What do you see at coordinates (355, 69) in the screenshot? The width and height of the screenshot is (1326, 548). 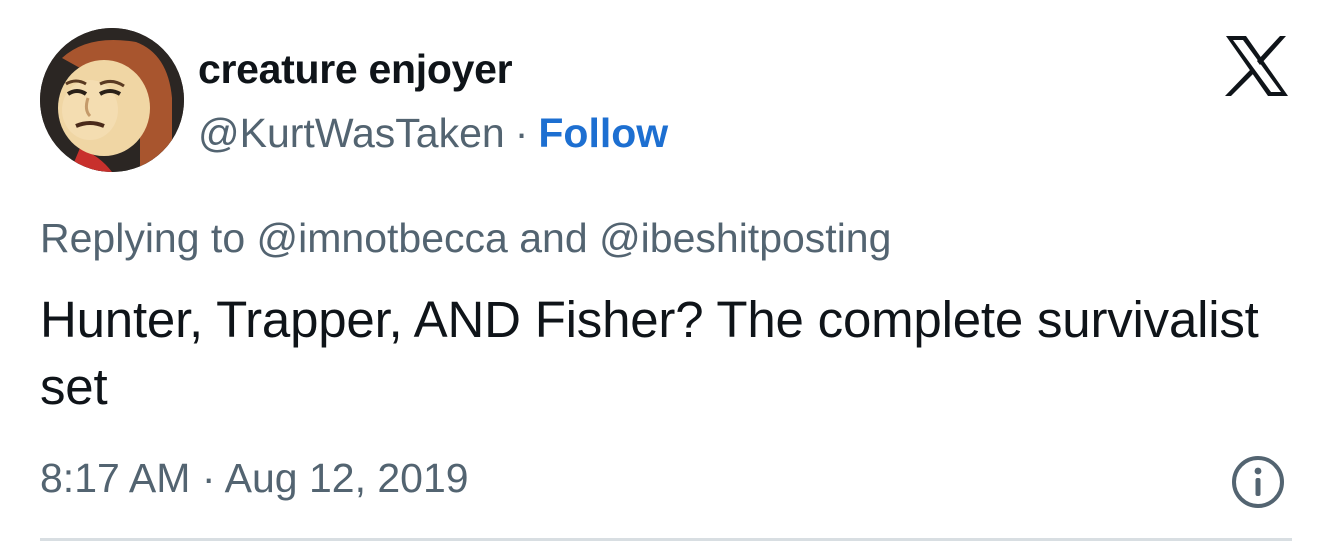 I see `author-display-name: creature enjoyer` at bounding box center [355, 69].